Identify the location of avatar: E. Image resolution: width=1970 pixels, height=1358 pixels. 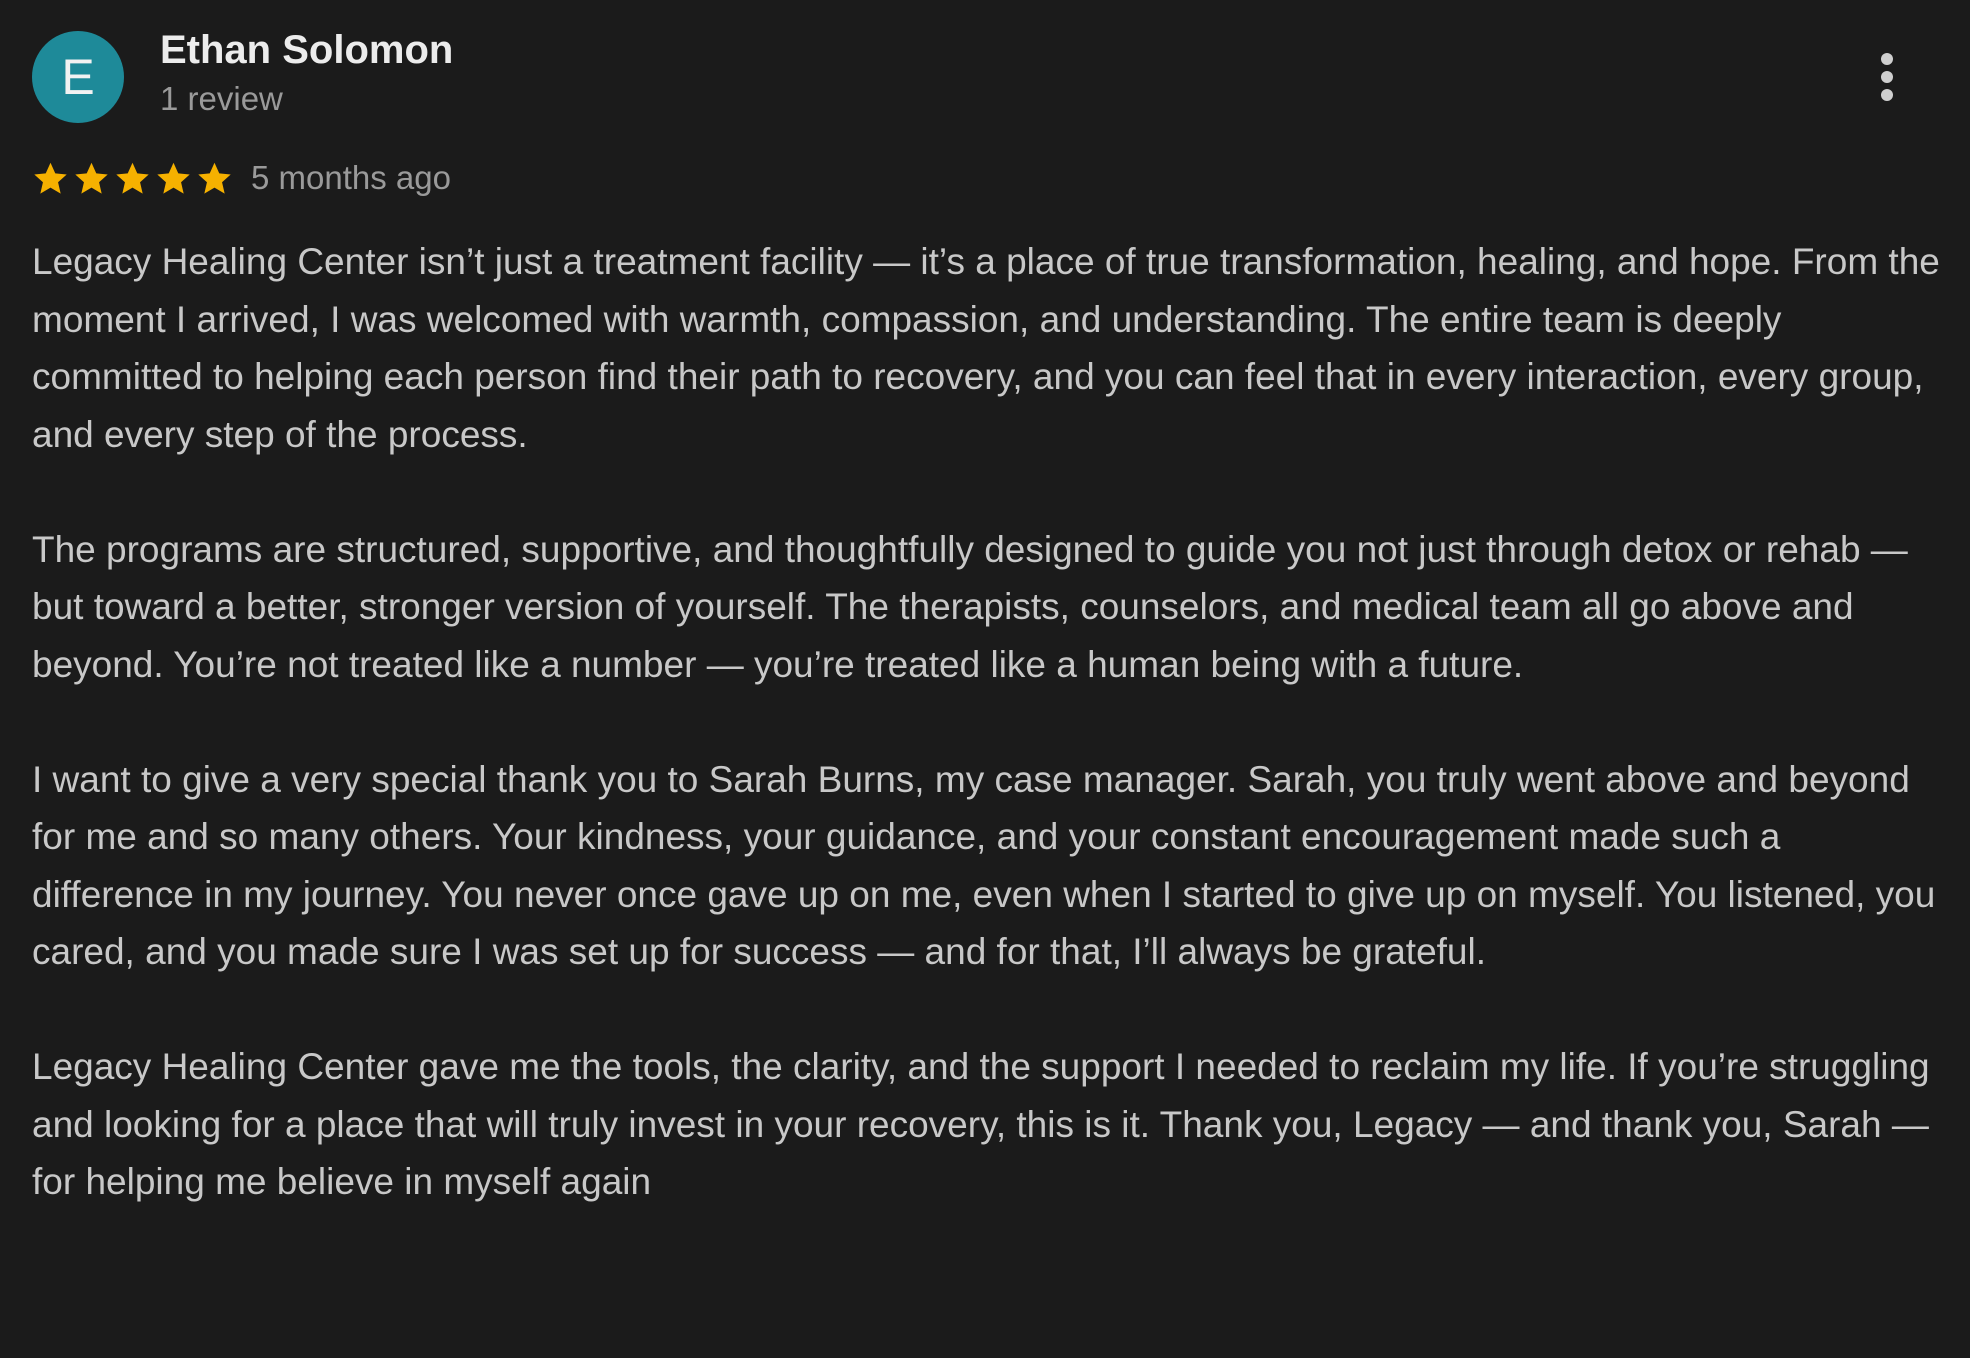
(78, 77).